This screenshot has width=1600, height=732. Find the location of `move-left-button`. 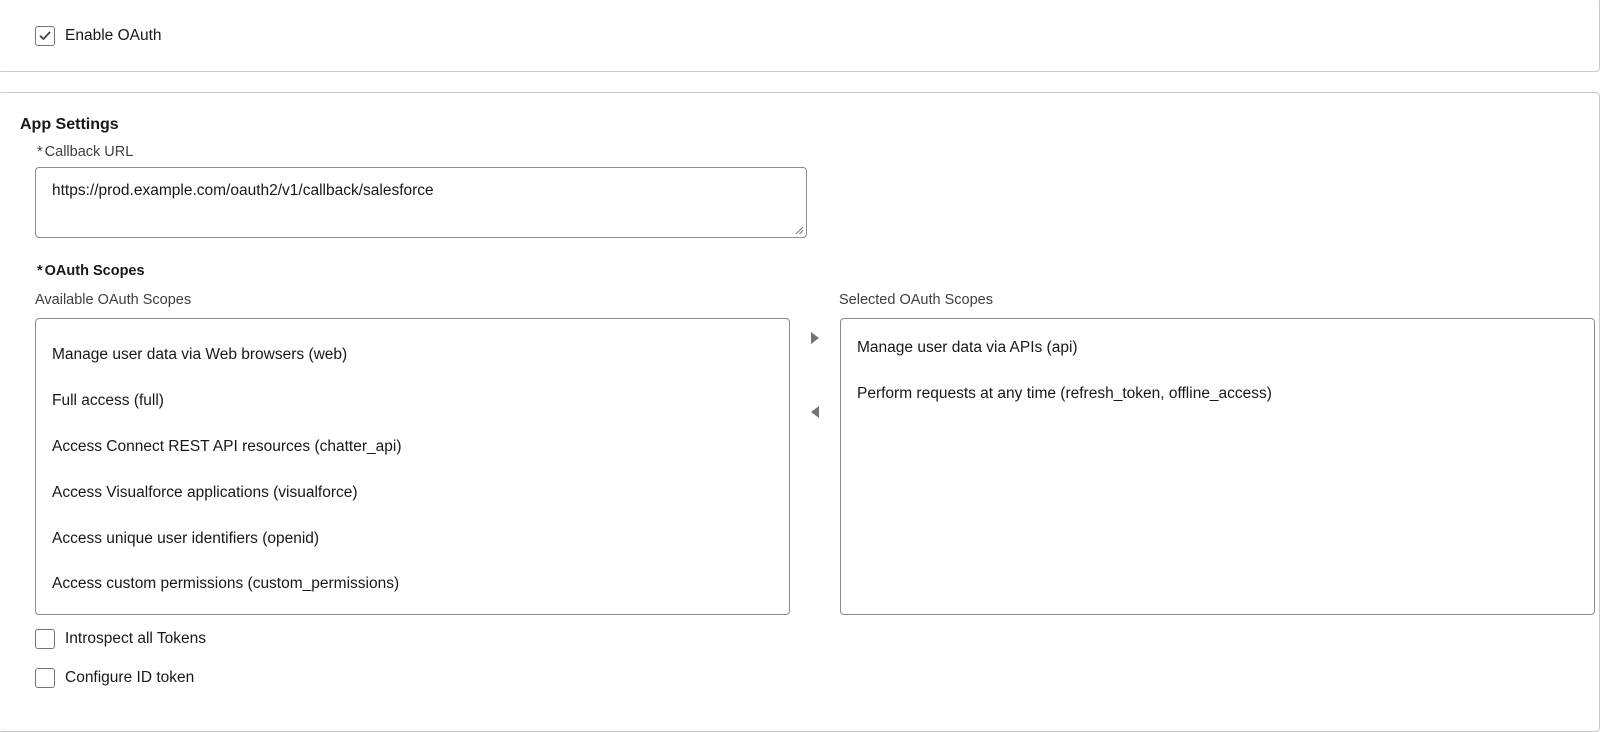

move-left-button is located at coordinates (815, 412).